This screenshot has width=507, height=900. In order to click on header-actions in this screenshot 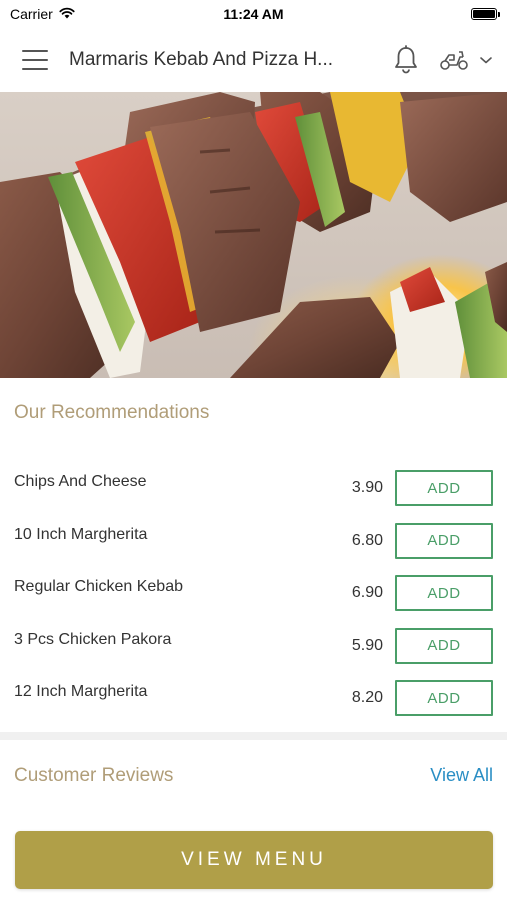, I will do `click(443, 60)`.